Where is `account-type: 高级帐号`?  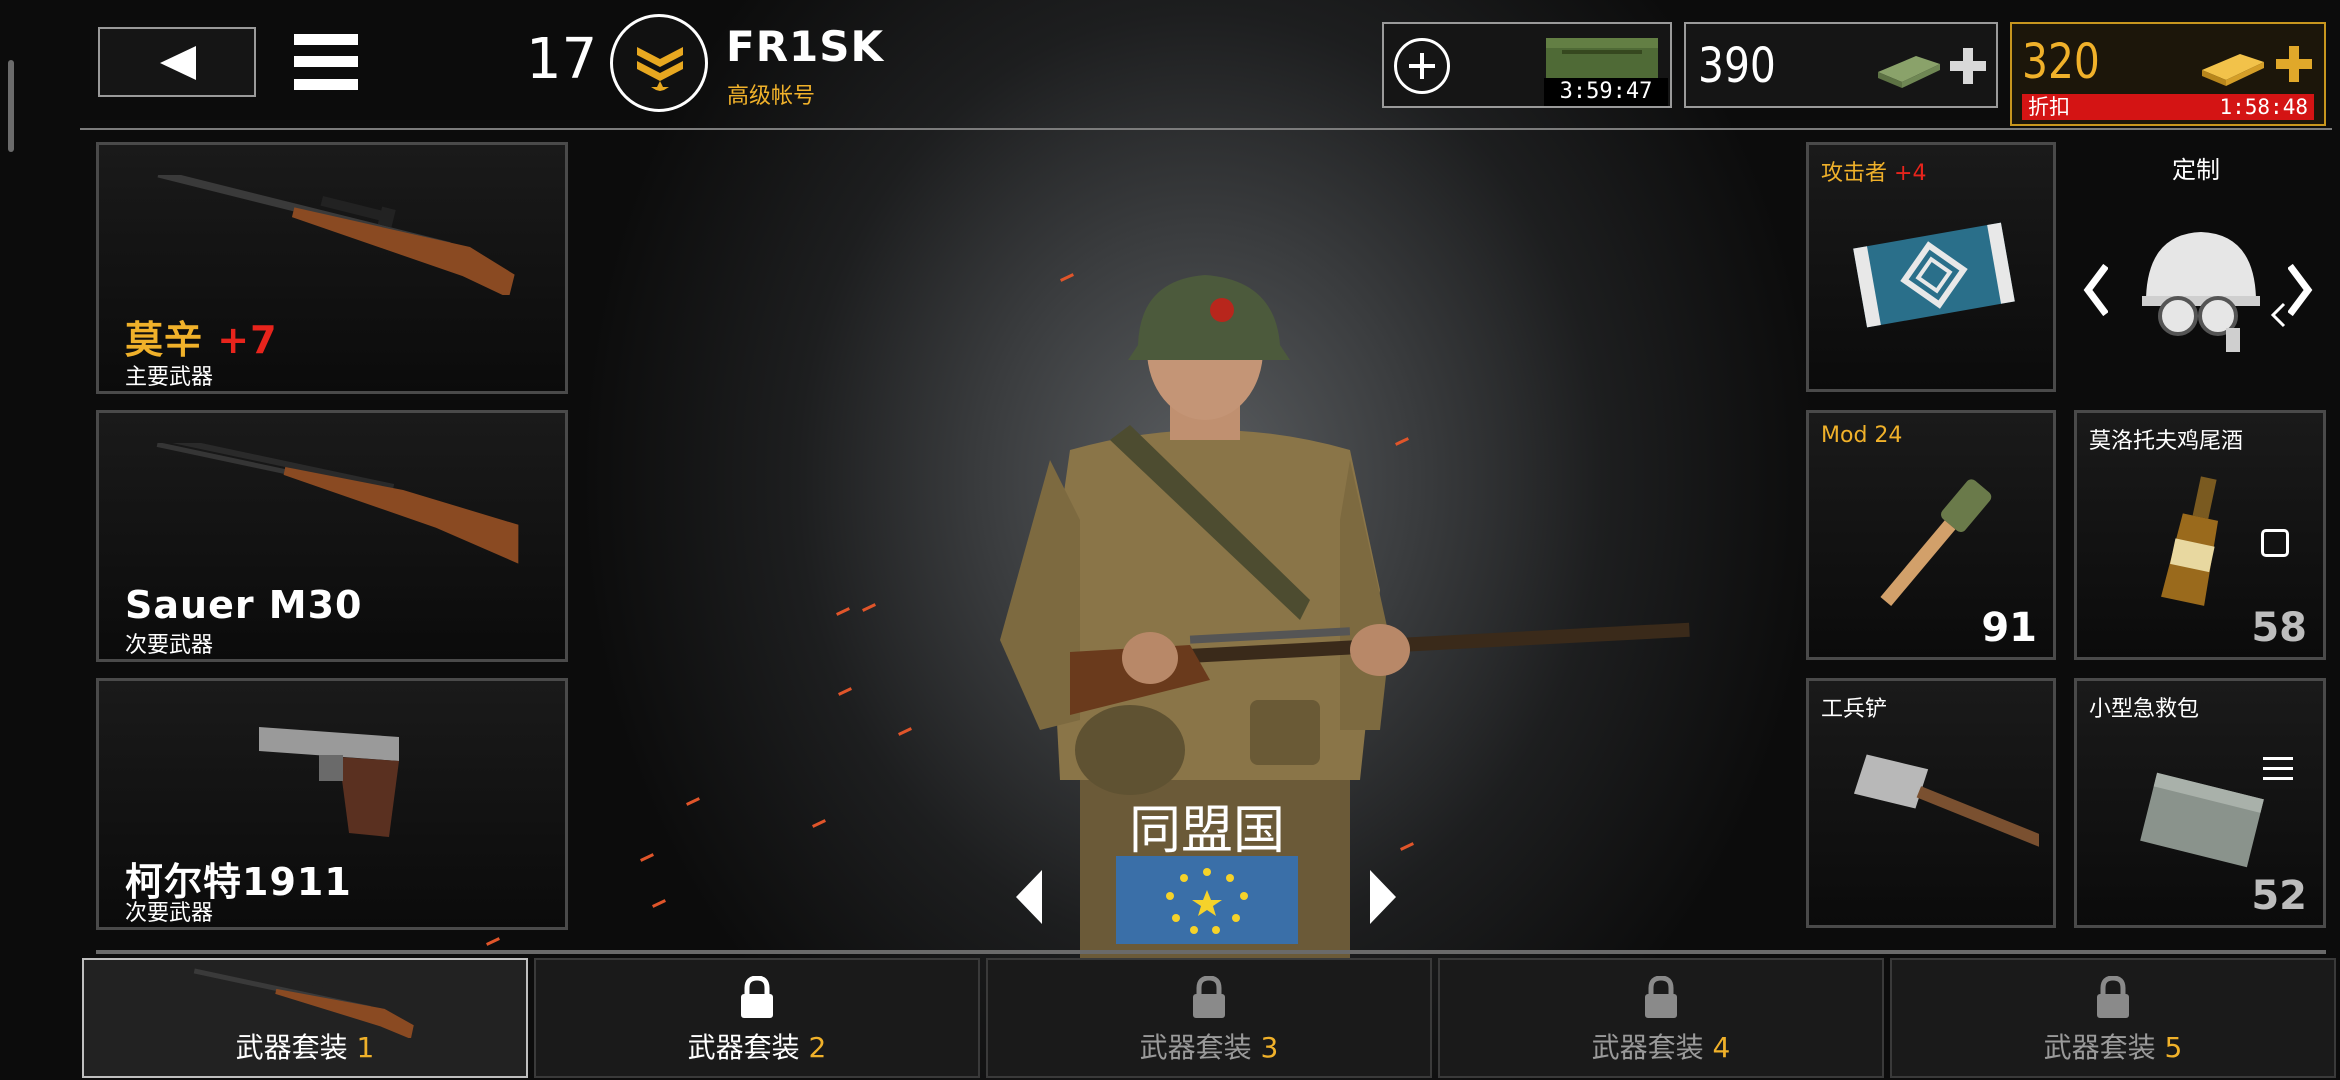 account-type: 高级帐号 is located at coordinates (771, 96).